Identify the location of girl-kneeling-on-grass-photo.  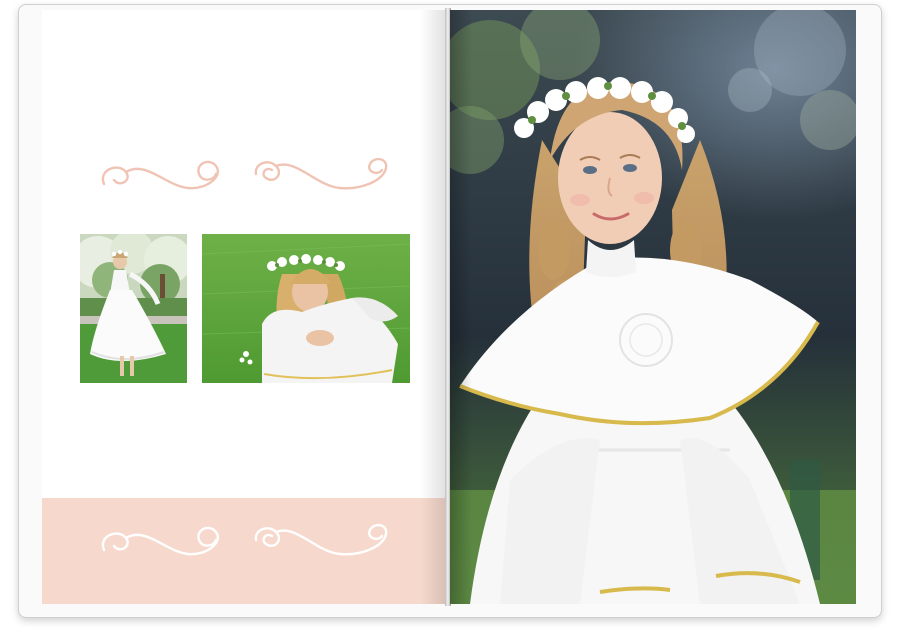
(306, 308).